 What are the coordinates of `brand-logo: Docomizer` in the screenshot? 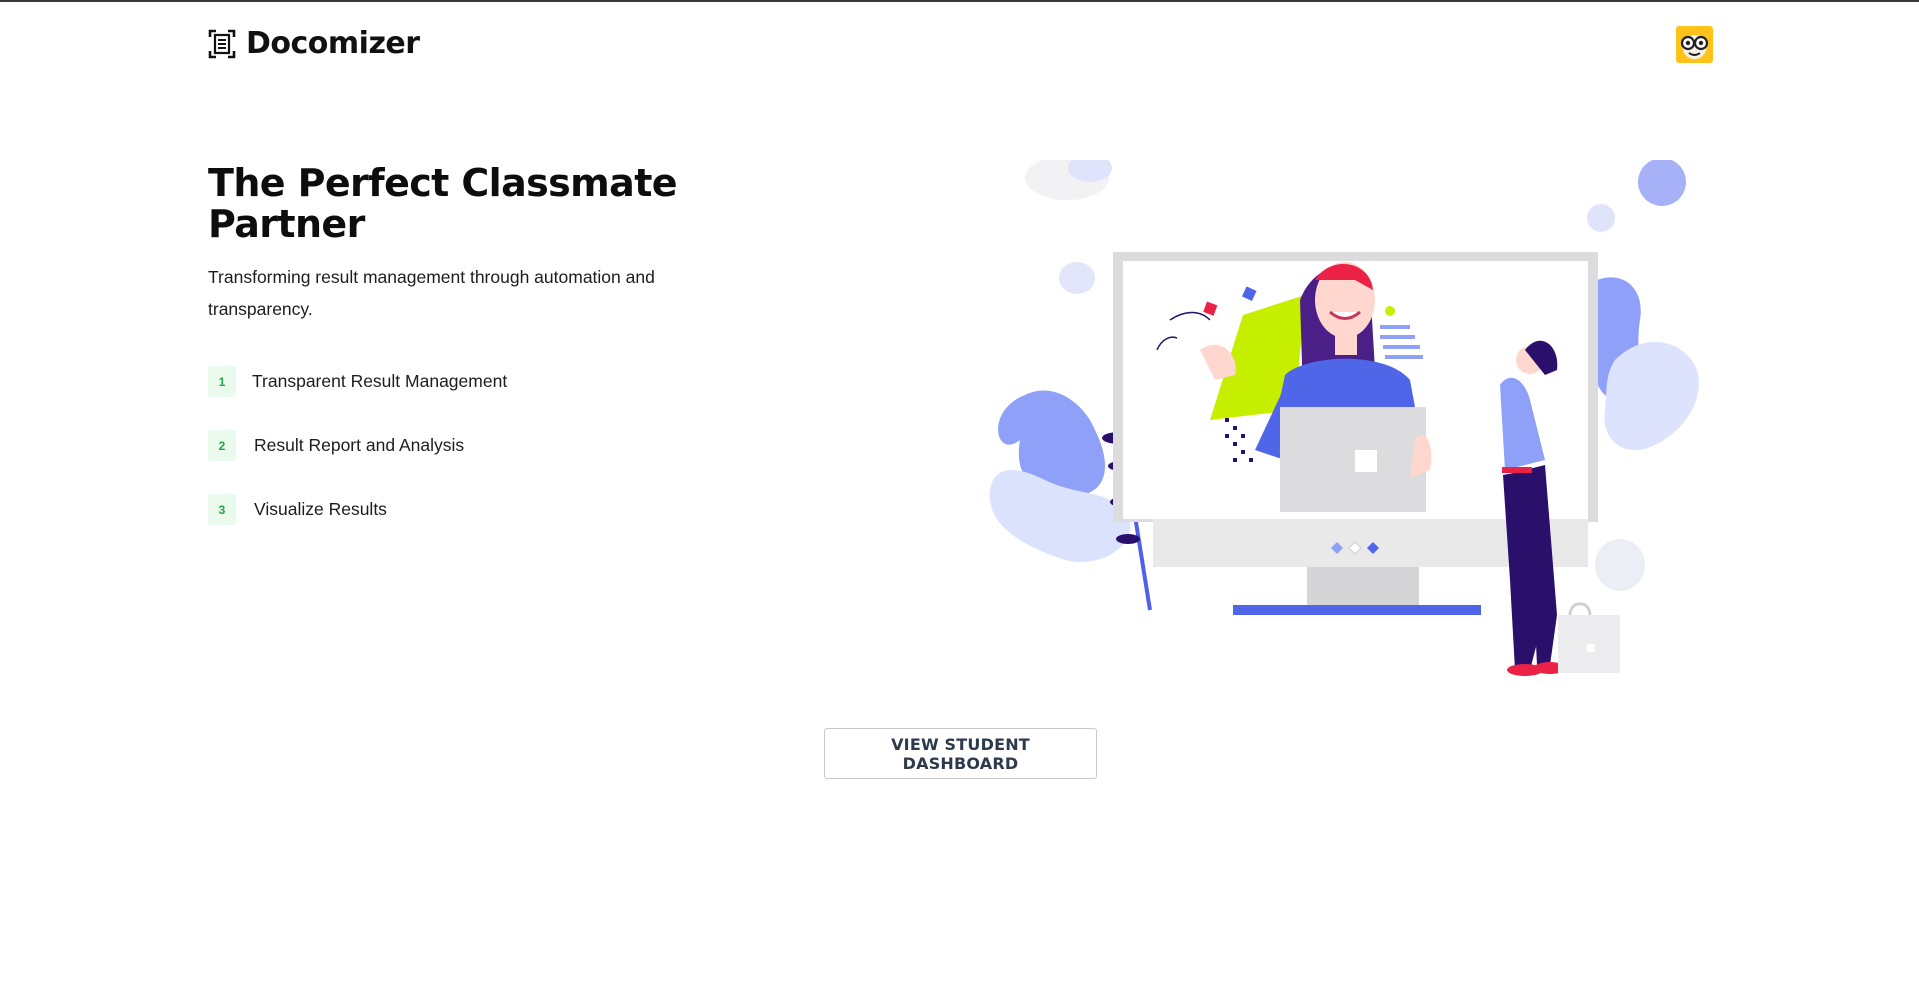 It's located at (314, 43).